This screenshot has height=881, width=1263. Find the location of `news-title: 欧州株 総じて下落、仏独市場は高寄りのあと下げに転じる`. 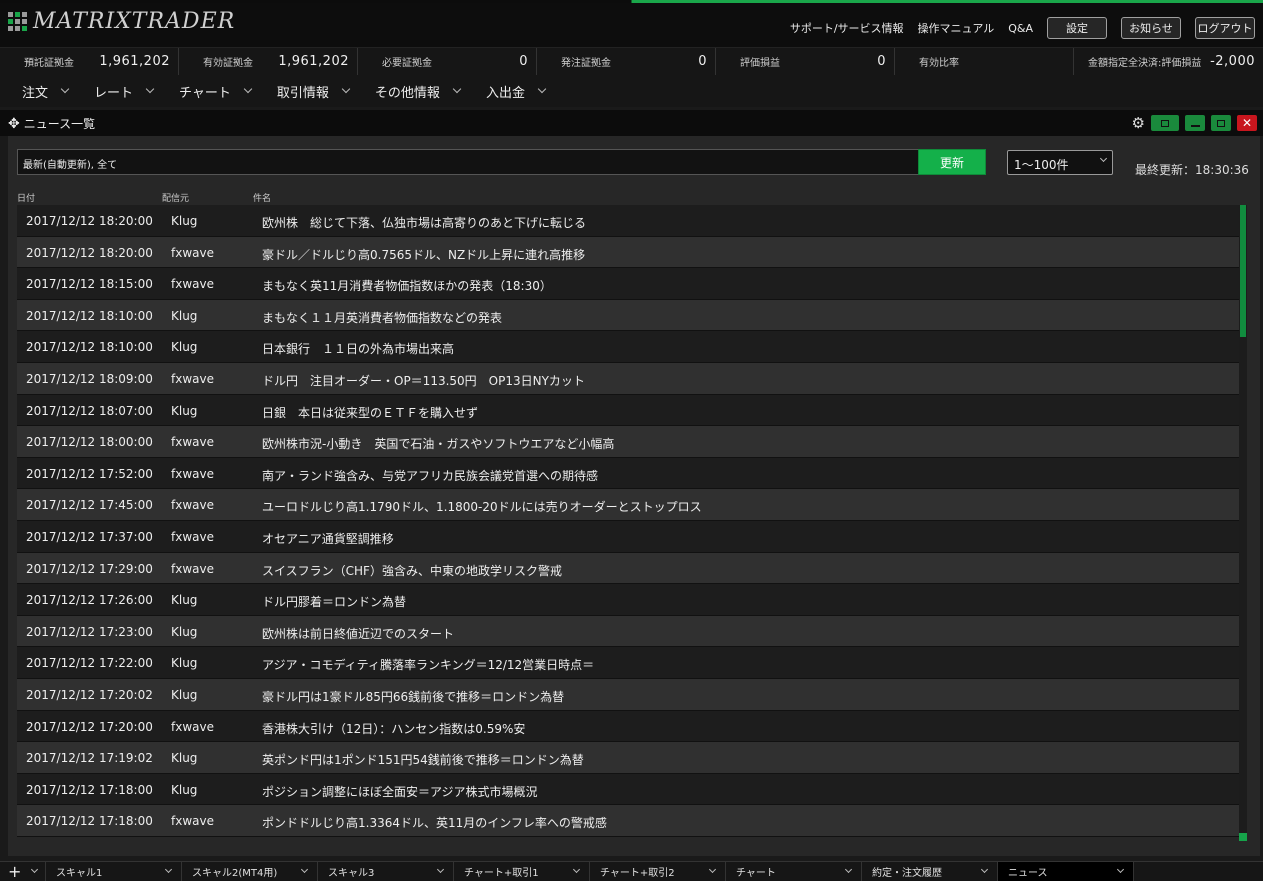

news-title: 欧州株 総じて下落、仏独市場は高寄りのあと下げに転じる is located at coordinates (424, 223).